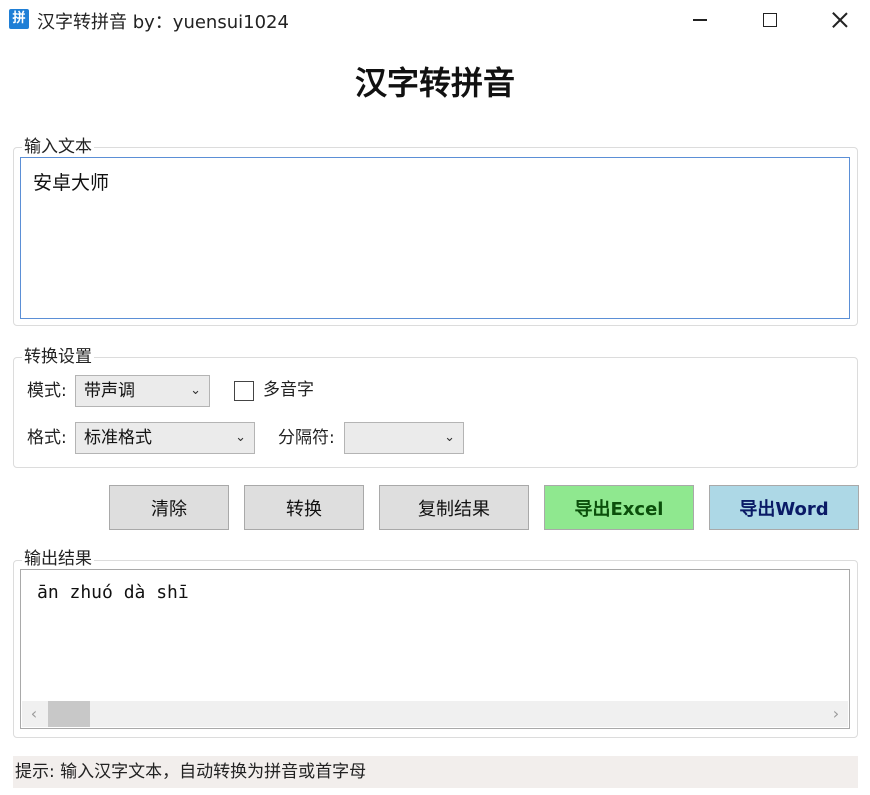 The width and height of the screenshot is (870, 795). Describe the element at coordinates (288, 390) in the screenshot. I see `polyphone-label: 多音字` at that location.